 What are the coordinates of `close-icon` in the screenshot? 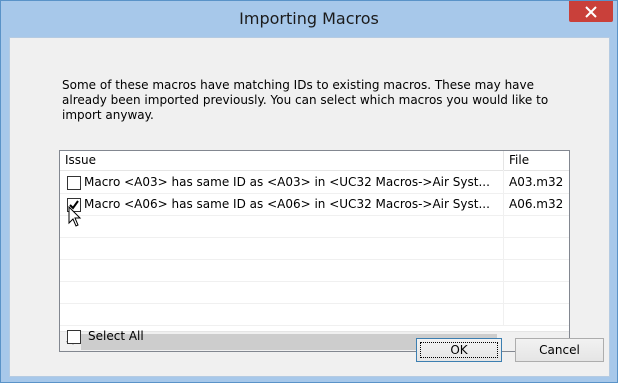 It's located at (591, 12).